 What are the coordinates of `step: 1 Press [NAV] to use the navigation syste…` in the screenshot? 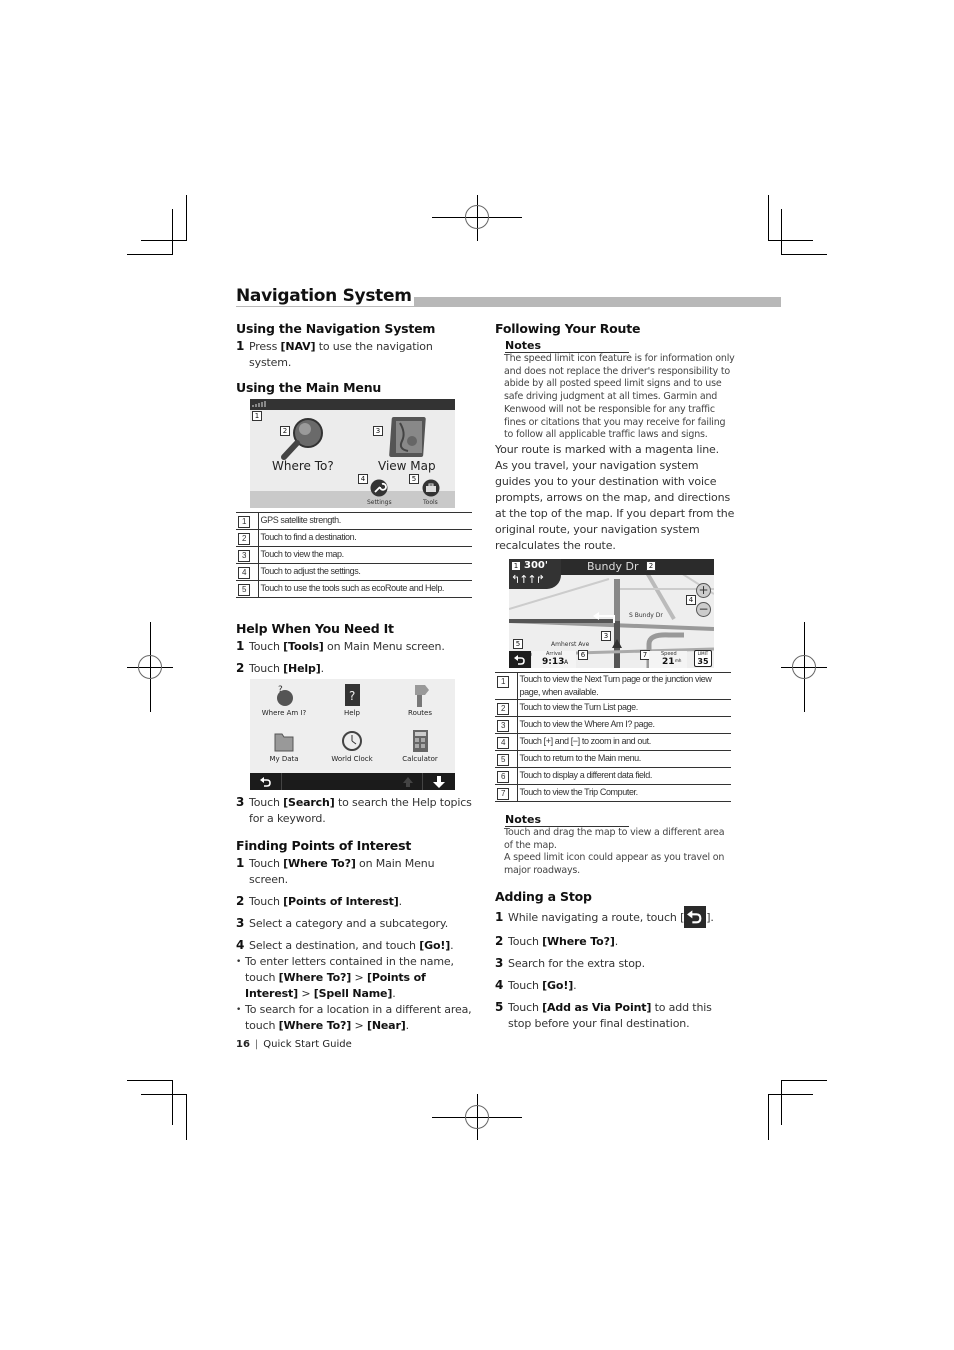 It's located at (334, 354).